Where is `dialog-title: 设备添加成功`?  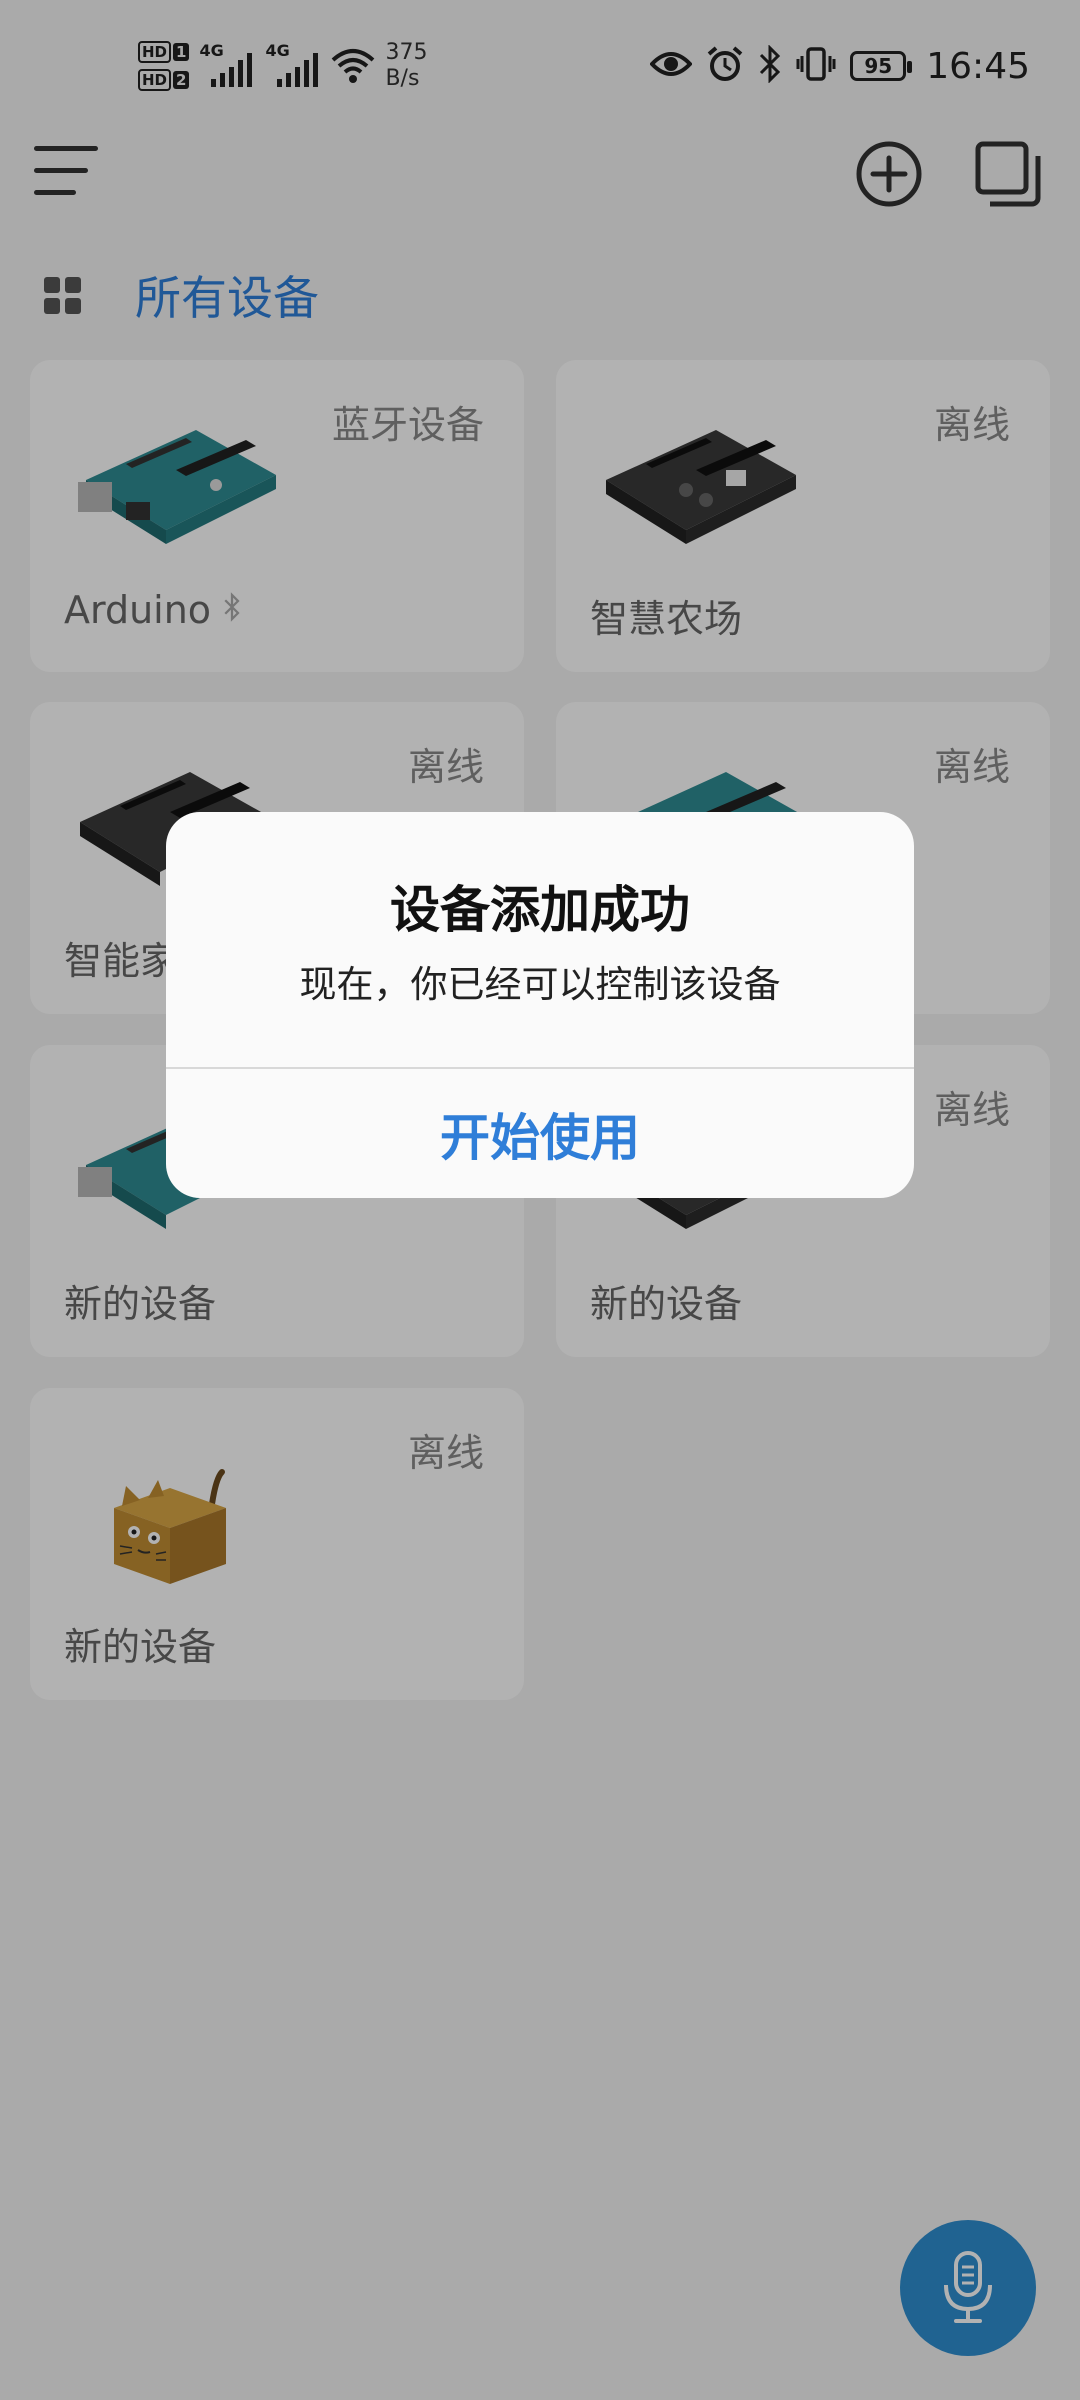
dialog-title: 设备添加成功 is located at coordinates (540, 910).